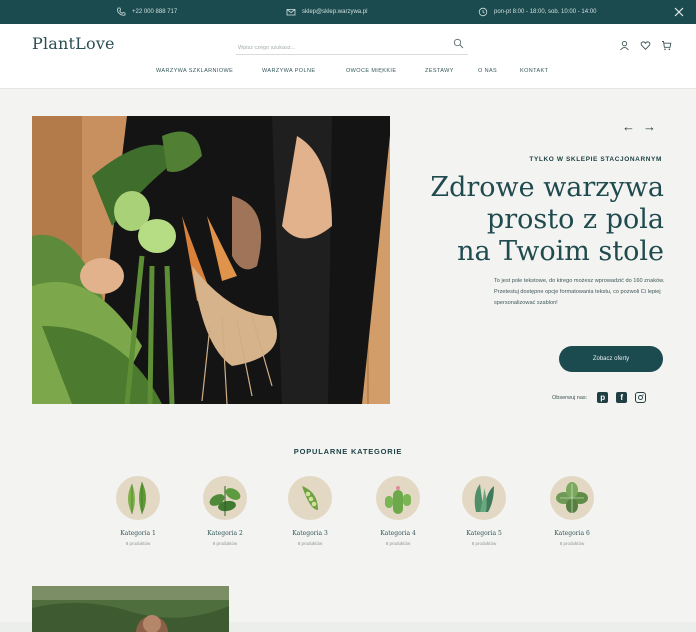  What do you see at coordinates (628, 127) in the screenshot?
I see `slider-prev-arrow: ←` at bounding box center [628, 127].